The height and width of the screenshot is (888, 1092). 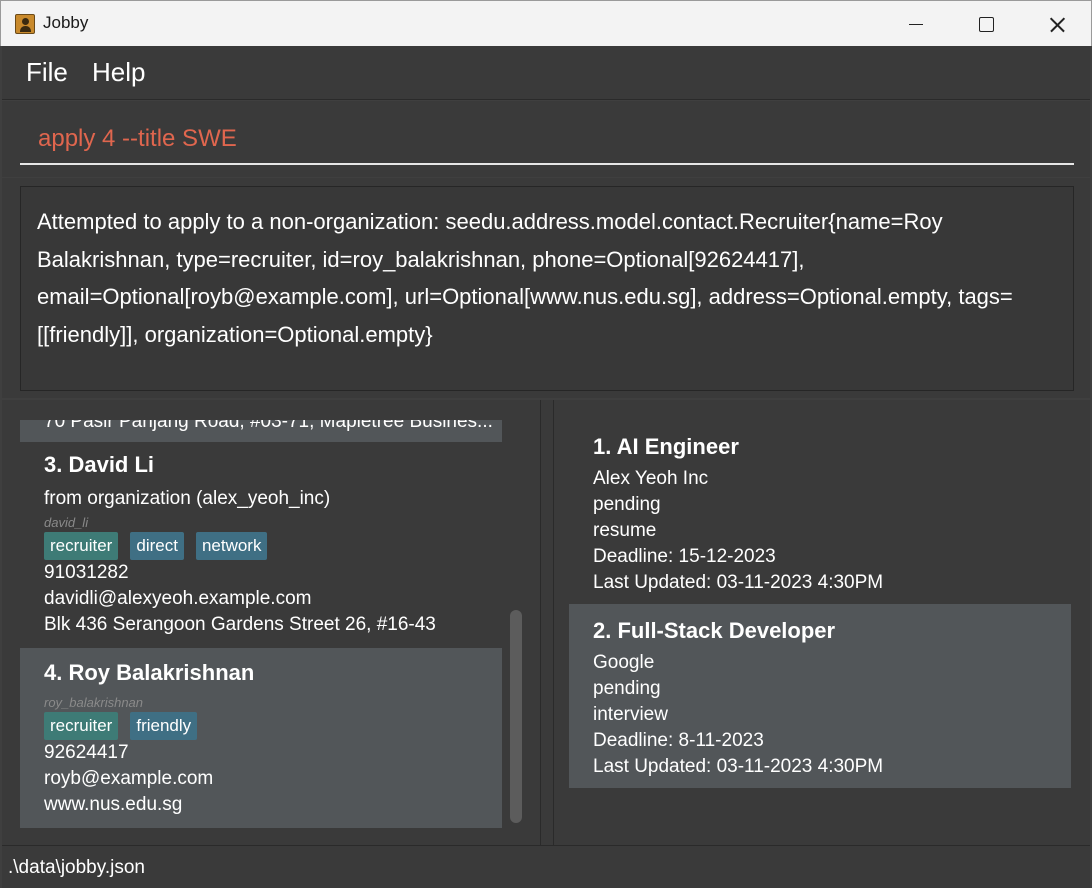 I want to click on contact-email: royb@example.com, so click(x=129, y=778).